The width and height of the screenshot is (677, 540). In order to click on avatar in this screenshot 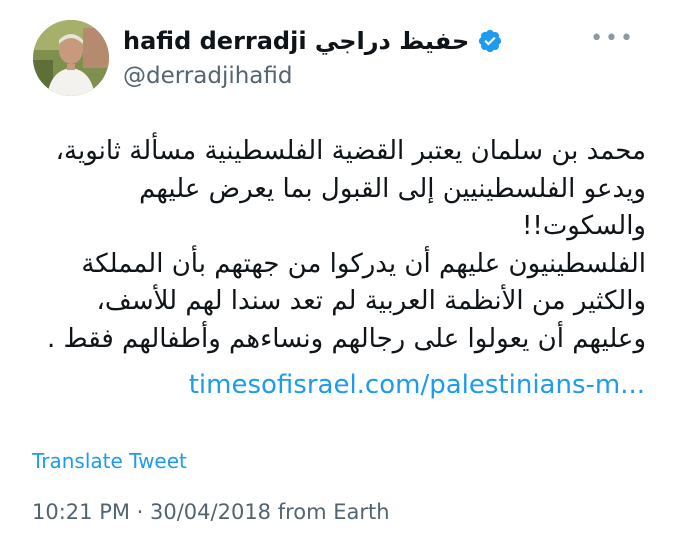, I will do `click(71, 58)`.